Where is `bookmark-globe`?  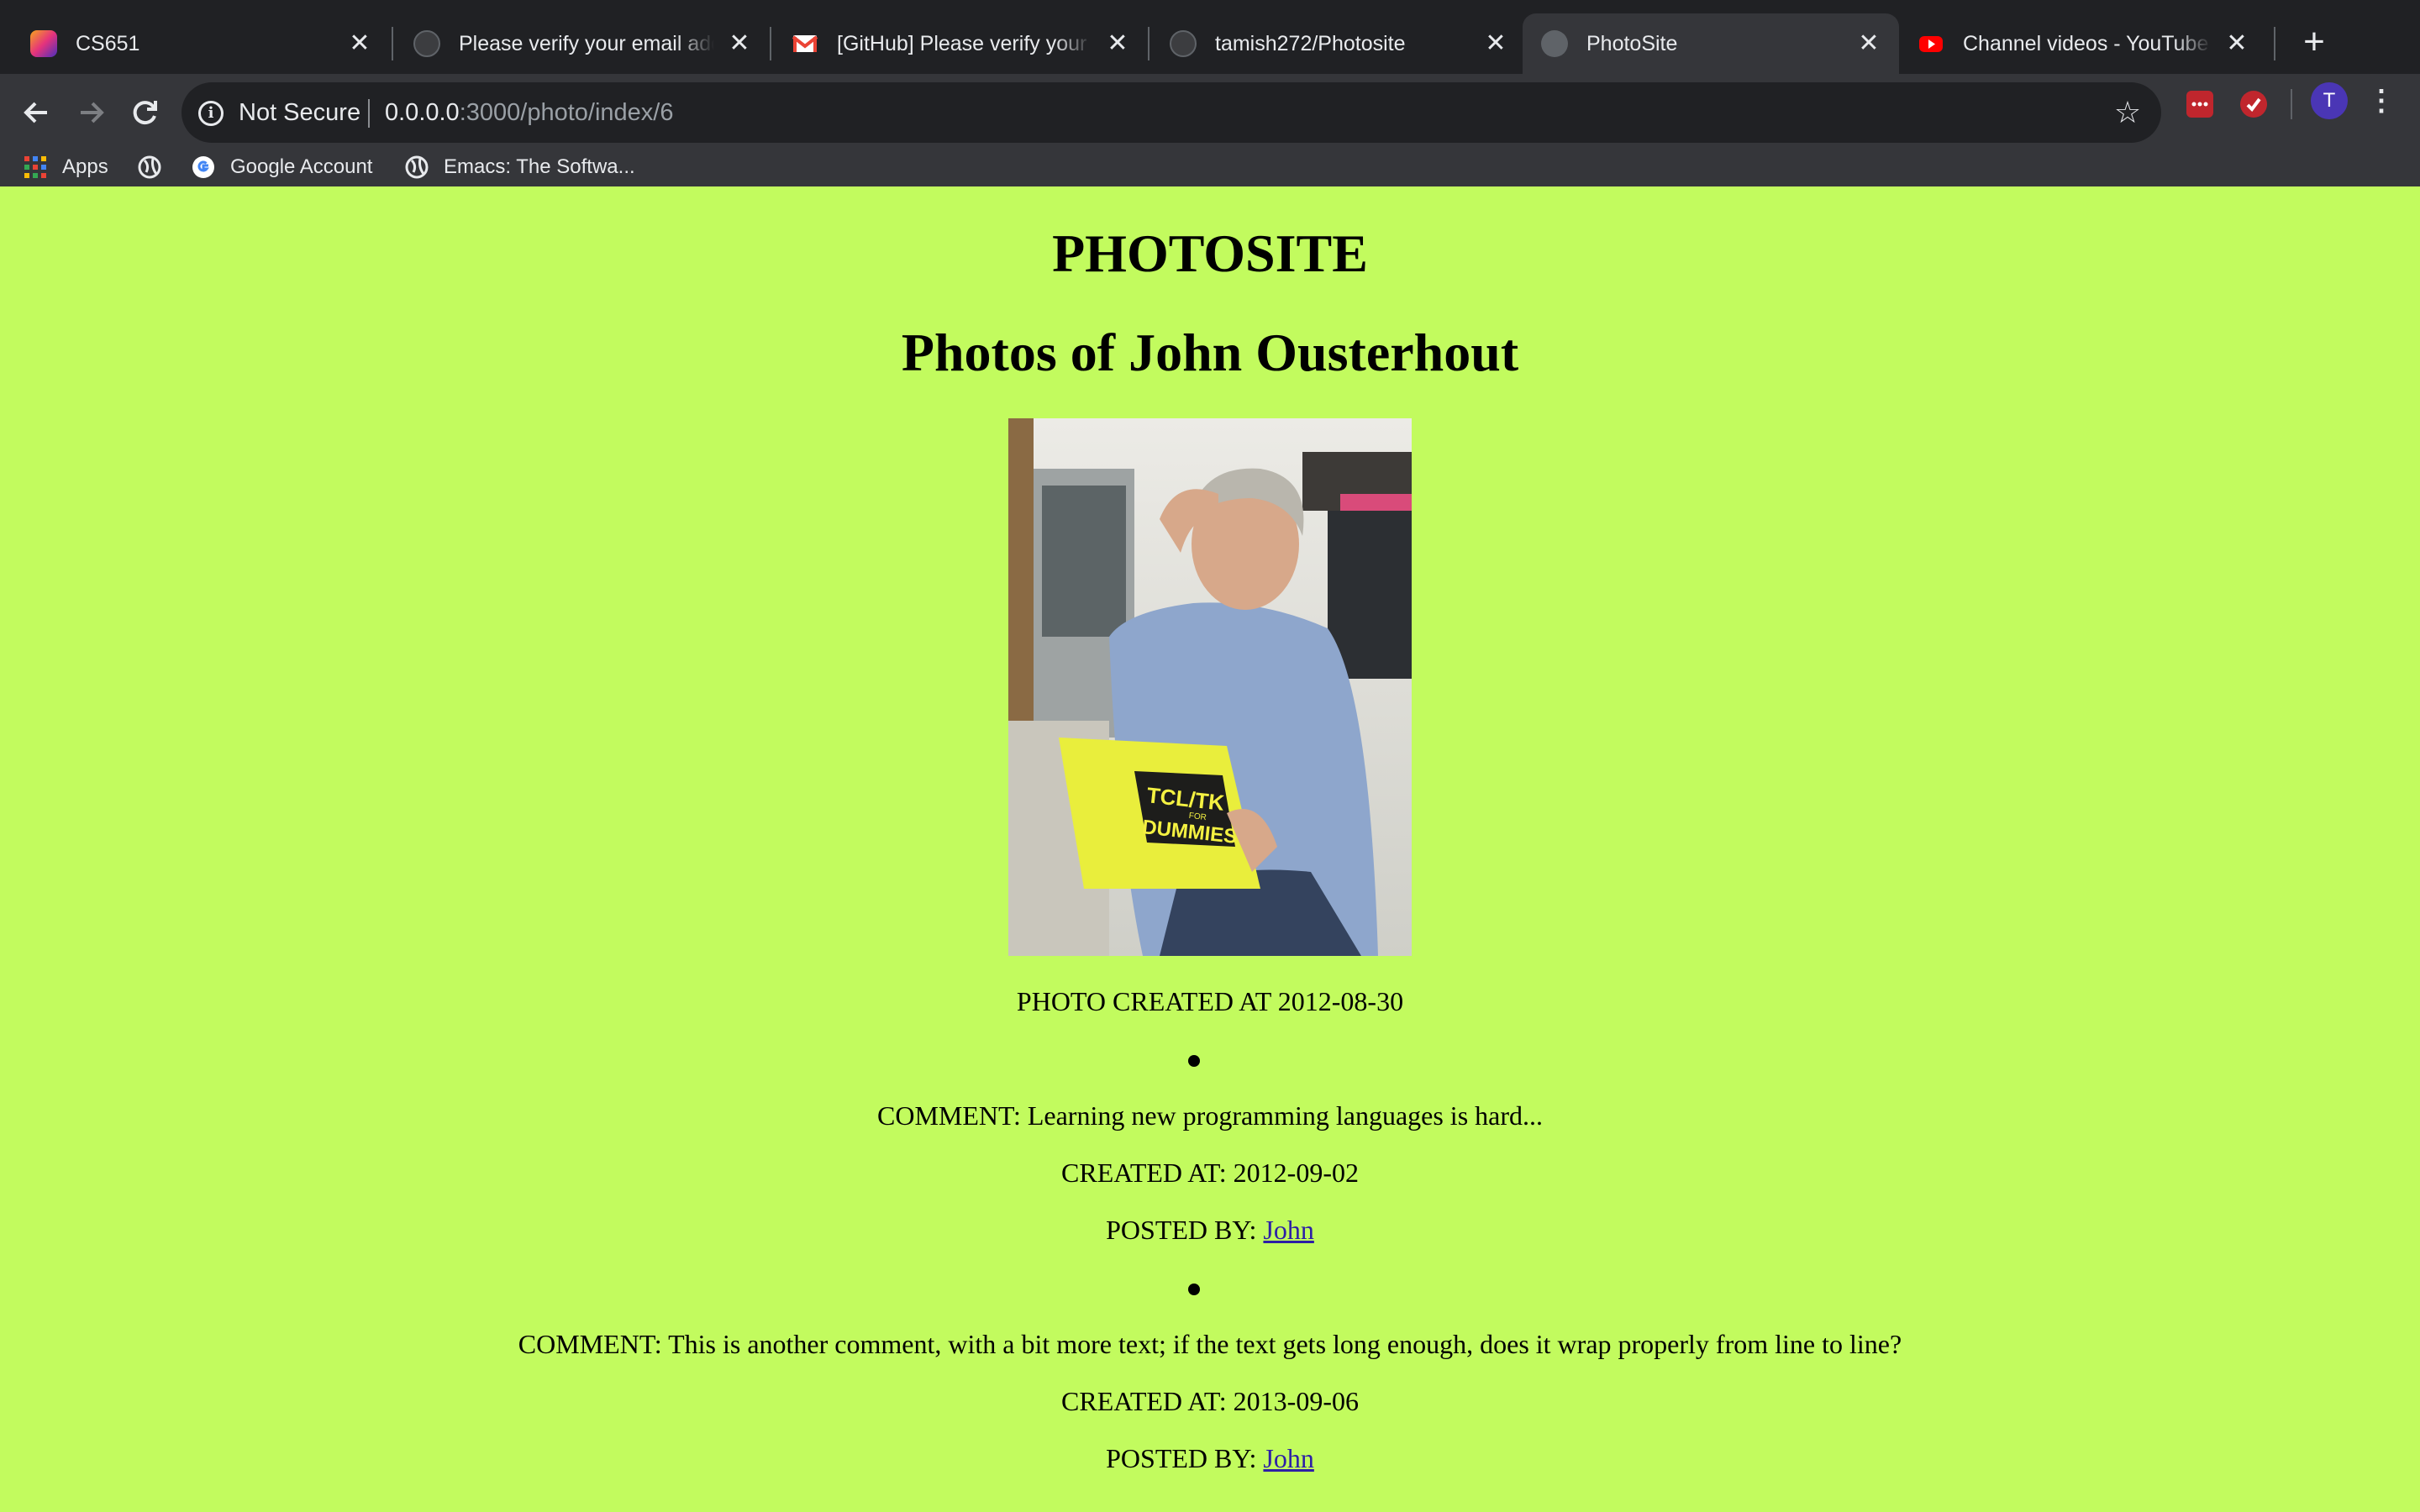
bookmark-globe is located at coordinates (157, 167).